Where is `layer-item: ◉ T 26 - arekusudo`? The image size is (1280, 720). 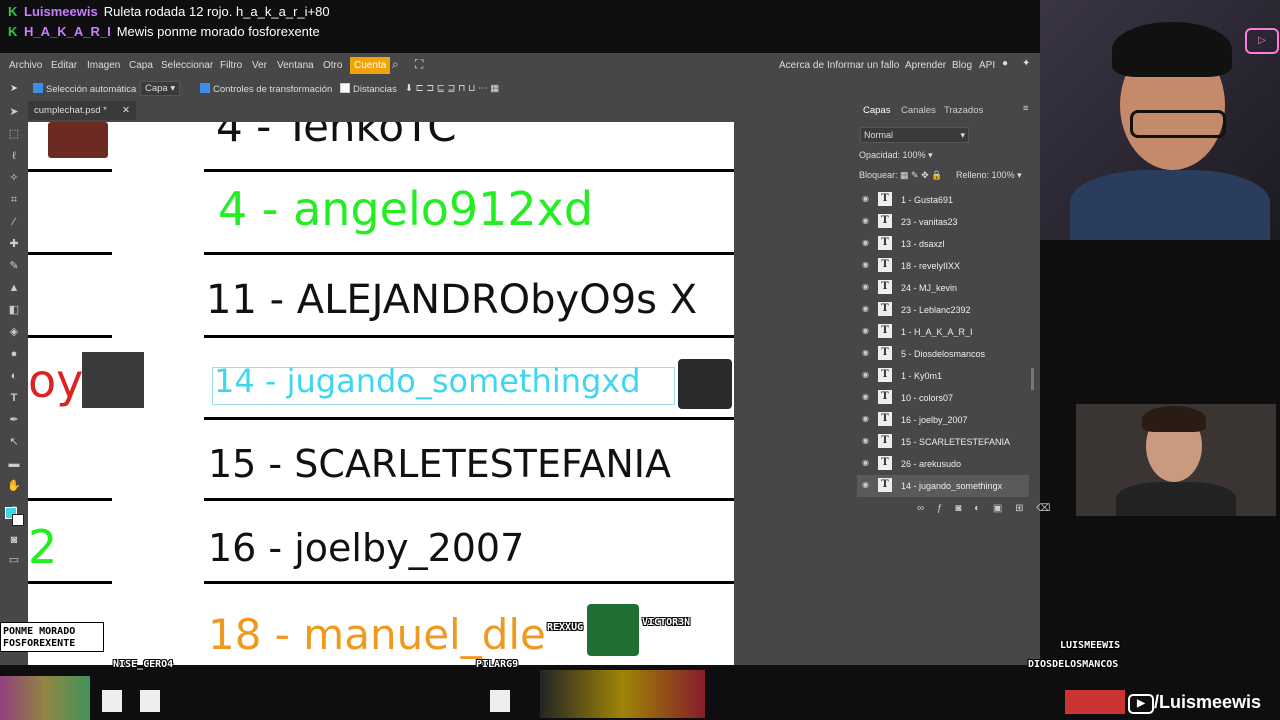 layer-item: ◉ T 26 - arekusudo is located at coordinates (943, 464).